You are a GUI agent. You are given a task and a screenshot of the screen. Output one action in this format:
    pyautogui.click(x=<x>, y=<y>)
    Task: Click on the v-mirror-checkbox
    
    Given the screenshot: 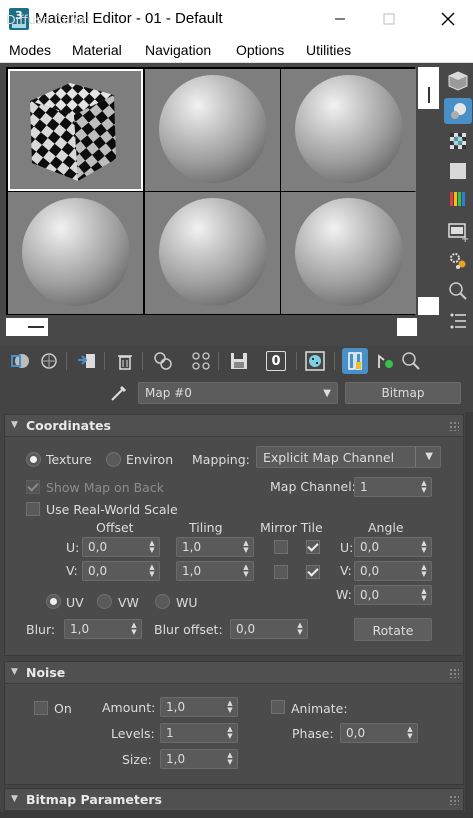 What is the action you would take?
    pyautogui.click(x=281, y=572)
    